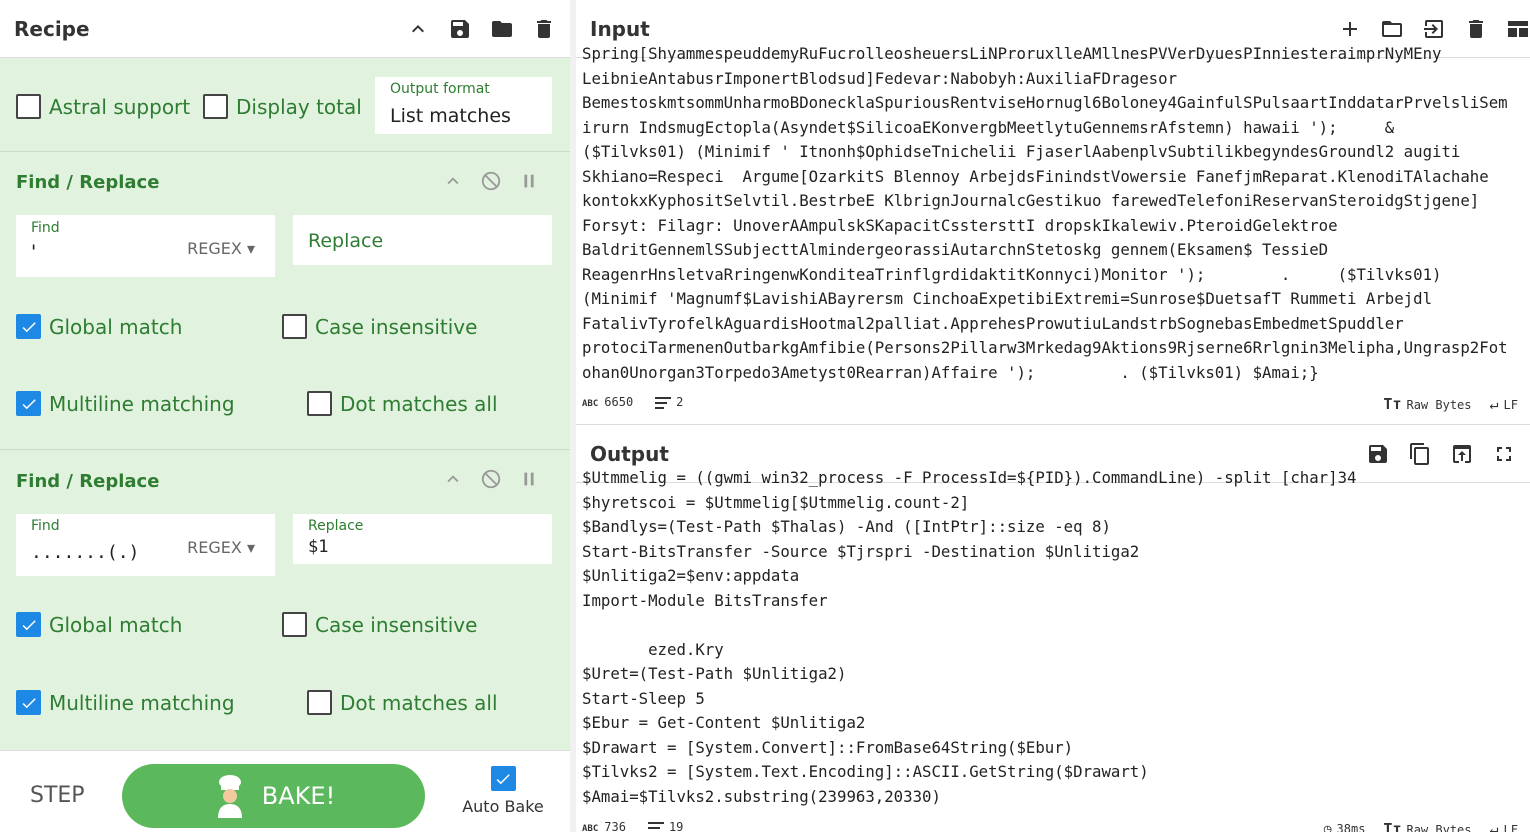  What do you see at coordinates (503, 806) in the screenshot?
I see `auto-bake-label: Auto Bake` at bounding box center [503, 806].